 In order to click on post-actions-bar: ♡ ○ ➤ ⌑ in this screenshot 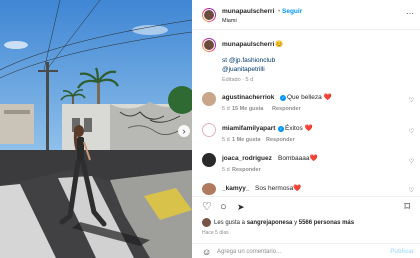, I will do `click(306, 206)`.